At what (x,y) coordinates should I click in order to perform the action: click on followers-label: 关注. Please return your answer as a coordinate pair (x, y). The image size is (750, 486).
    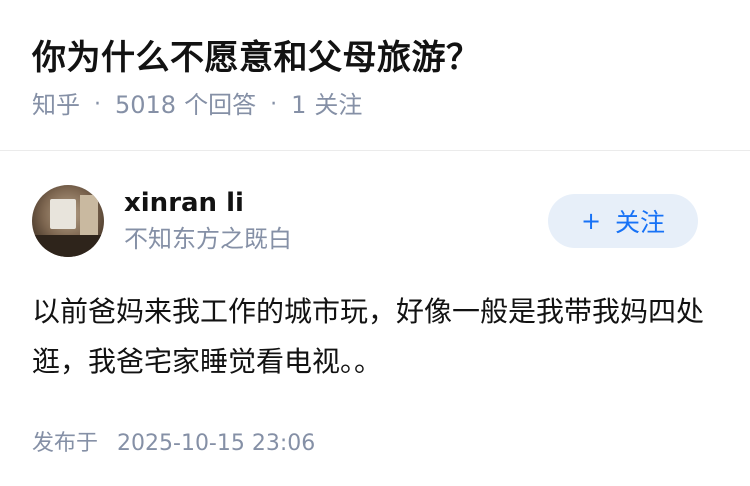
    Looking at the image, I should click on (338, 105).